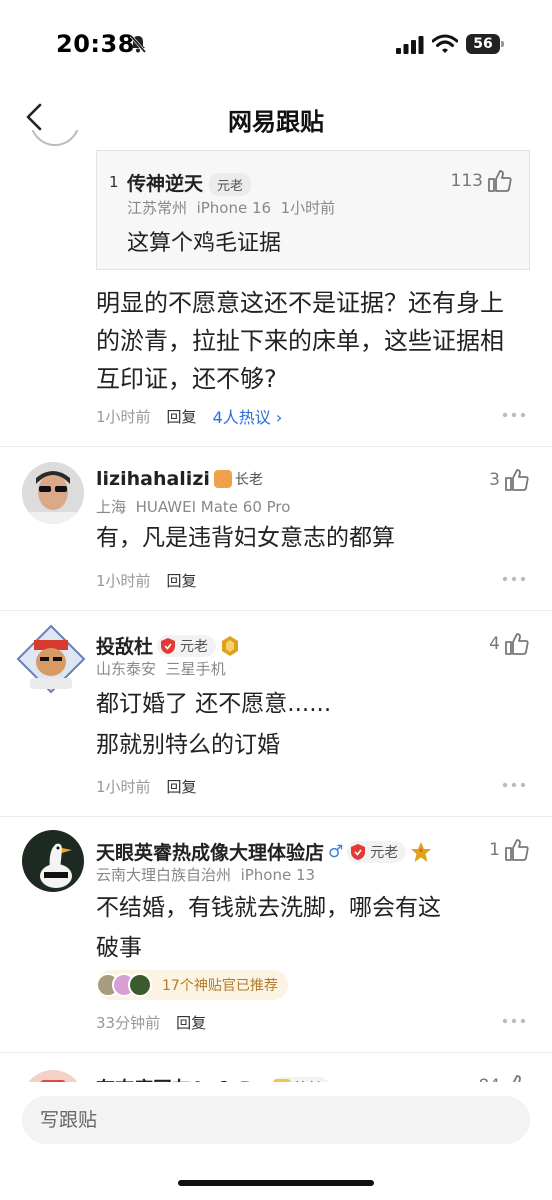  I want to click on comment-text: 有，凡是违背妇女意志的都算, so click(245, 538).